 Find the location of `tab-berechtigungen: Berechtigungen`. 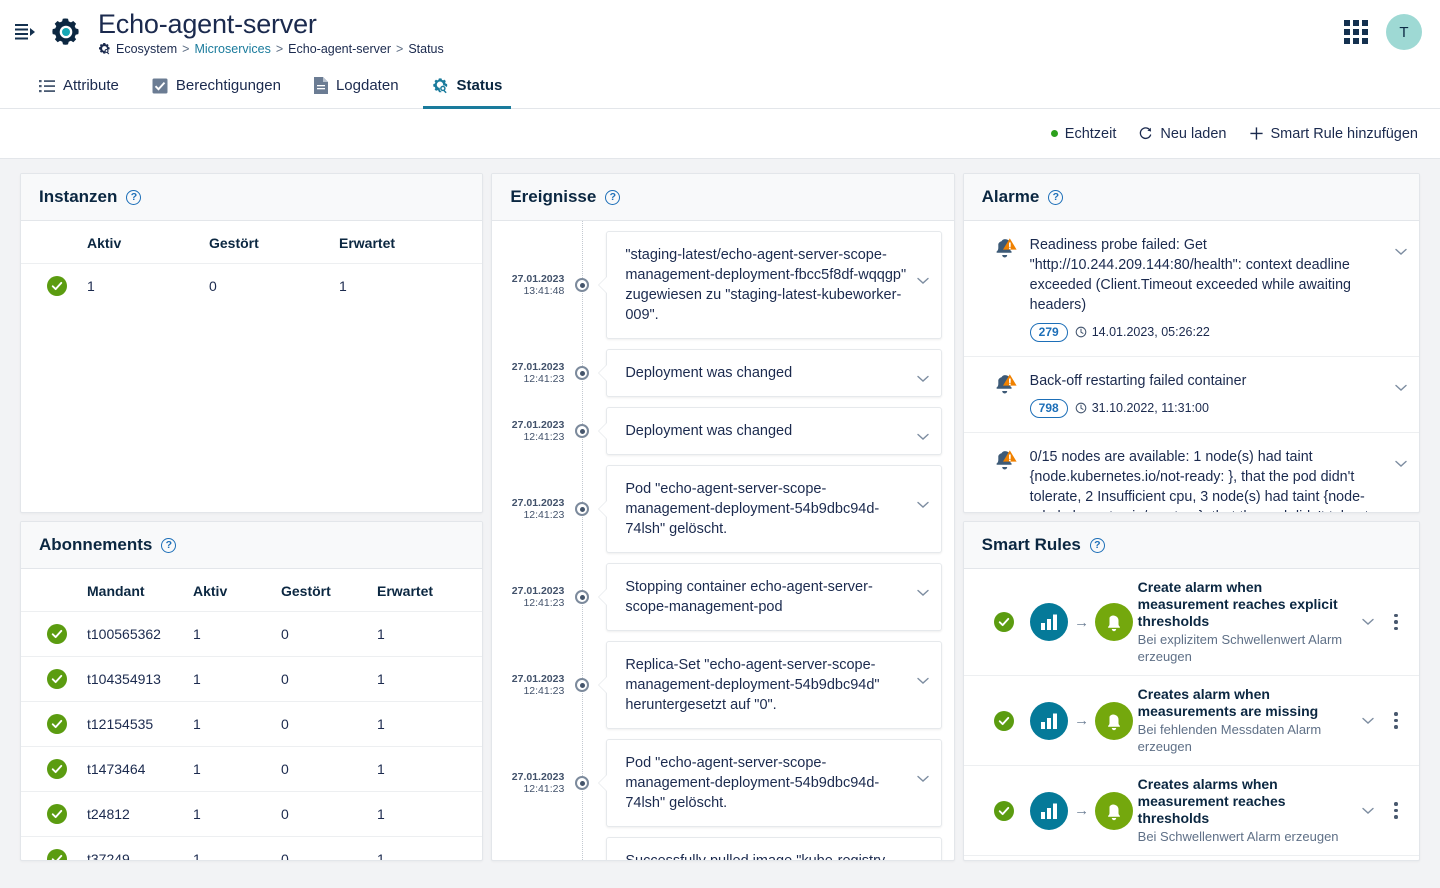

tab-berechtigungen: Berechtigungen is located at coordinates (216, 87).